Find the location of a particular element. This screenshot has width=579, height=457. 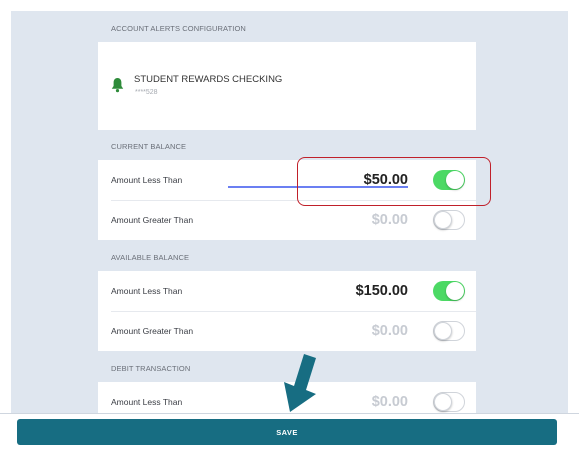

bell-icon is located at coordinates (117, 87).